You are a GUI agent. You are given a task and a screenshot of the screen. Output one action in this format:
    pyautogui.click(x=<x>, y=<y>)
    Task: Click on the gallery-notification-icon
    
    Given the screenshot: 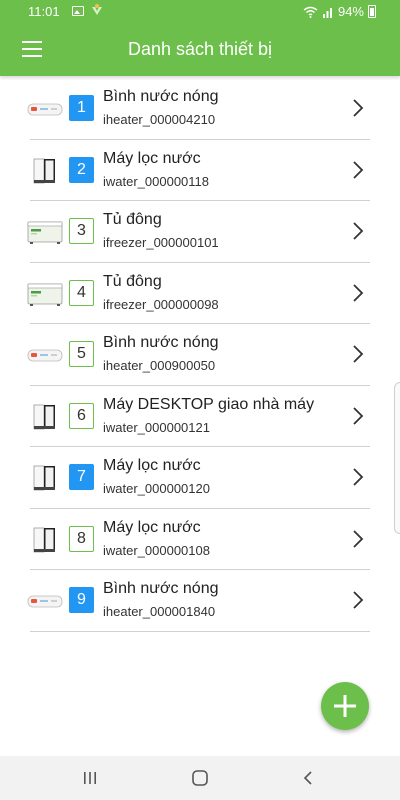 What is the action you would take?
    pyautogui.click(x=78, y=11)
    